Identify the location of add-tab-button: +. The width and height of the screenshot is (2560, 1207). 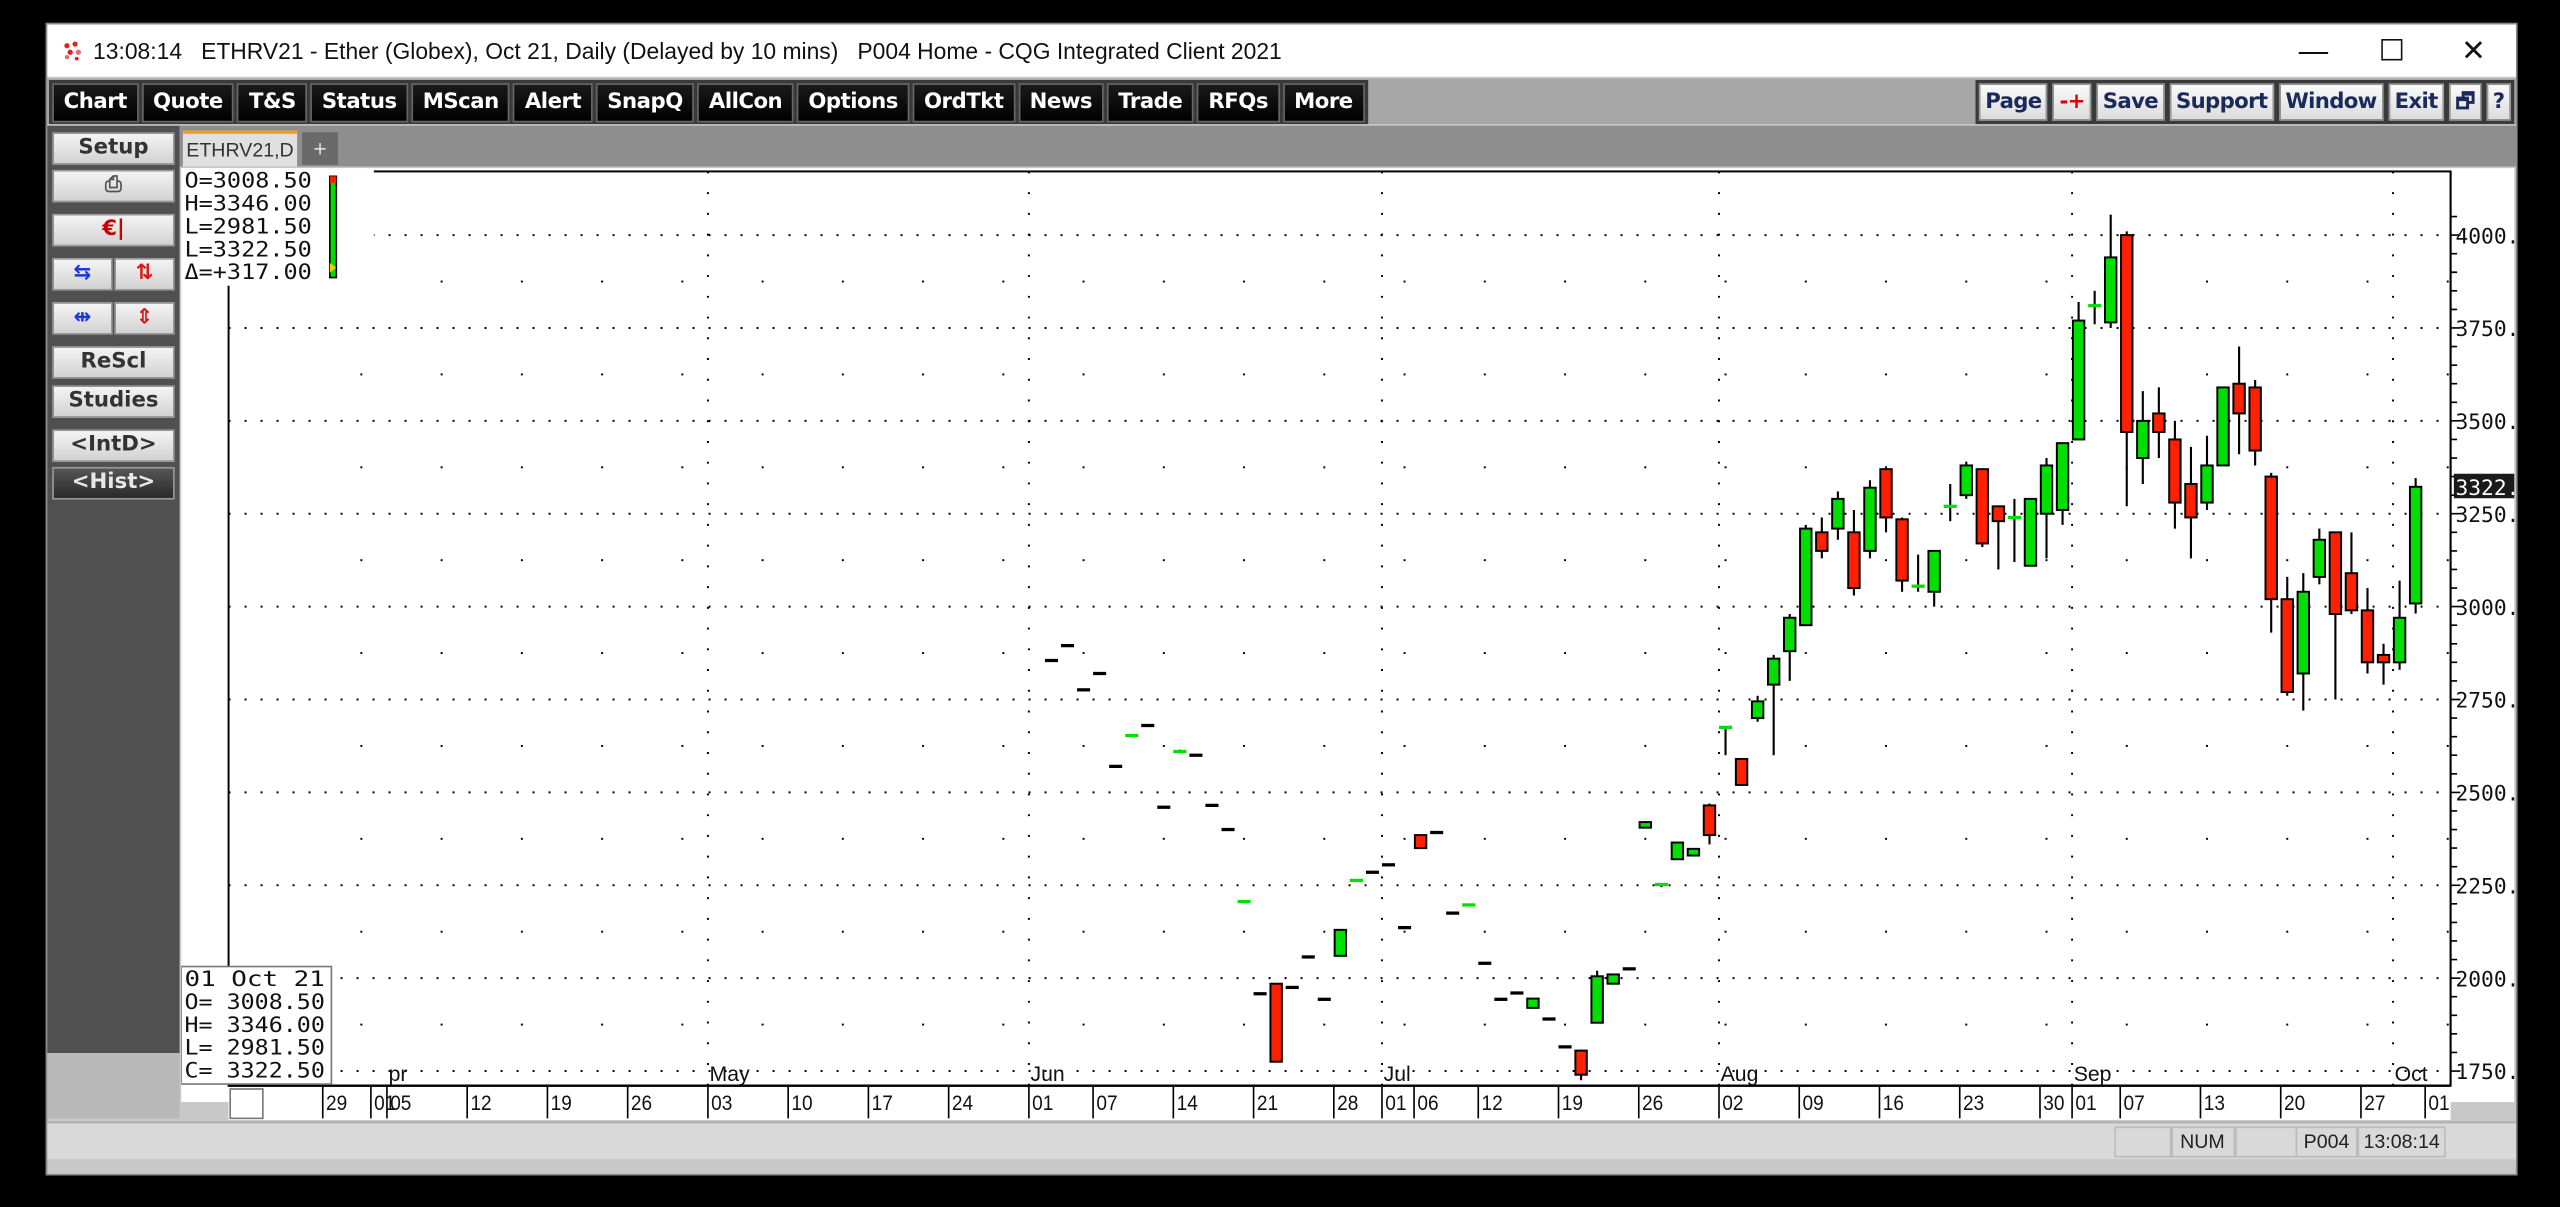
(320, 148).